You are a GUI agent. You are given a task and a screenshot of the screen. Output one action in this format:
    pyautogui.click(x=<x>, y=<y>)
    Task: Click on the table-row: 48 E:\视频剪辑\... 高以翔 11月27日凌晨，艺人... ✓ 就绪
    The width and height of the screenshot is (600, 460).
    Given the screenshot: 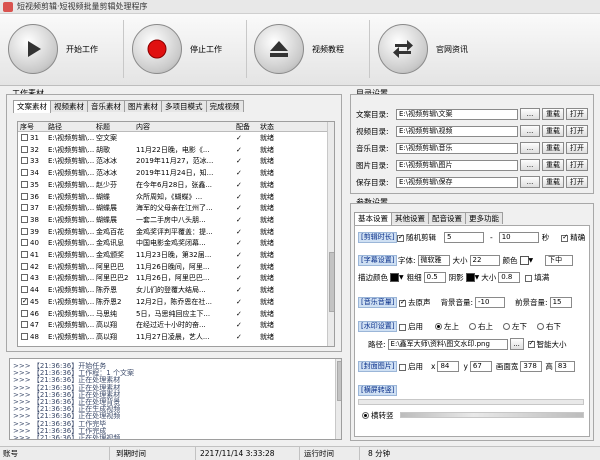 What is the action you would take?
    pyautogui.click(x=172, y=337)
    